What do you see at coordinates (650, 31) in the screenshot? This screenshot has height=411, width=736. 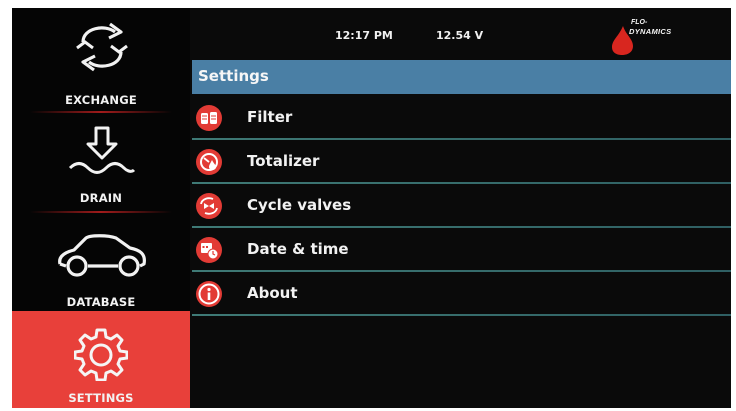 I see `brand-line2: DYNAMICS` at bounding box center [650, 31].